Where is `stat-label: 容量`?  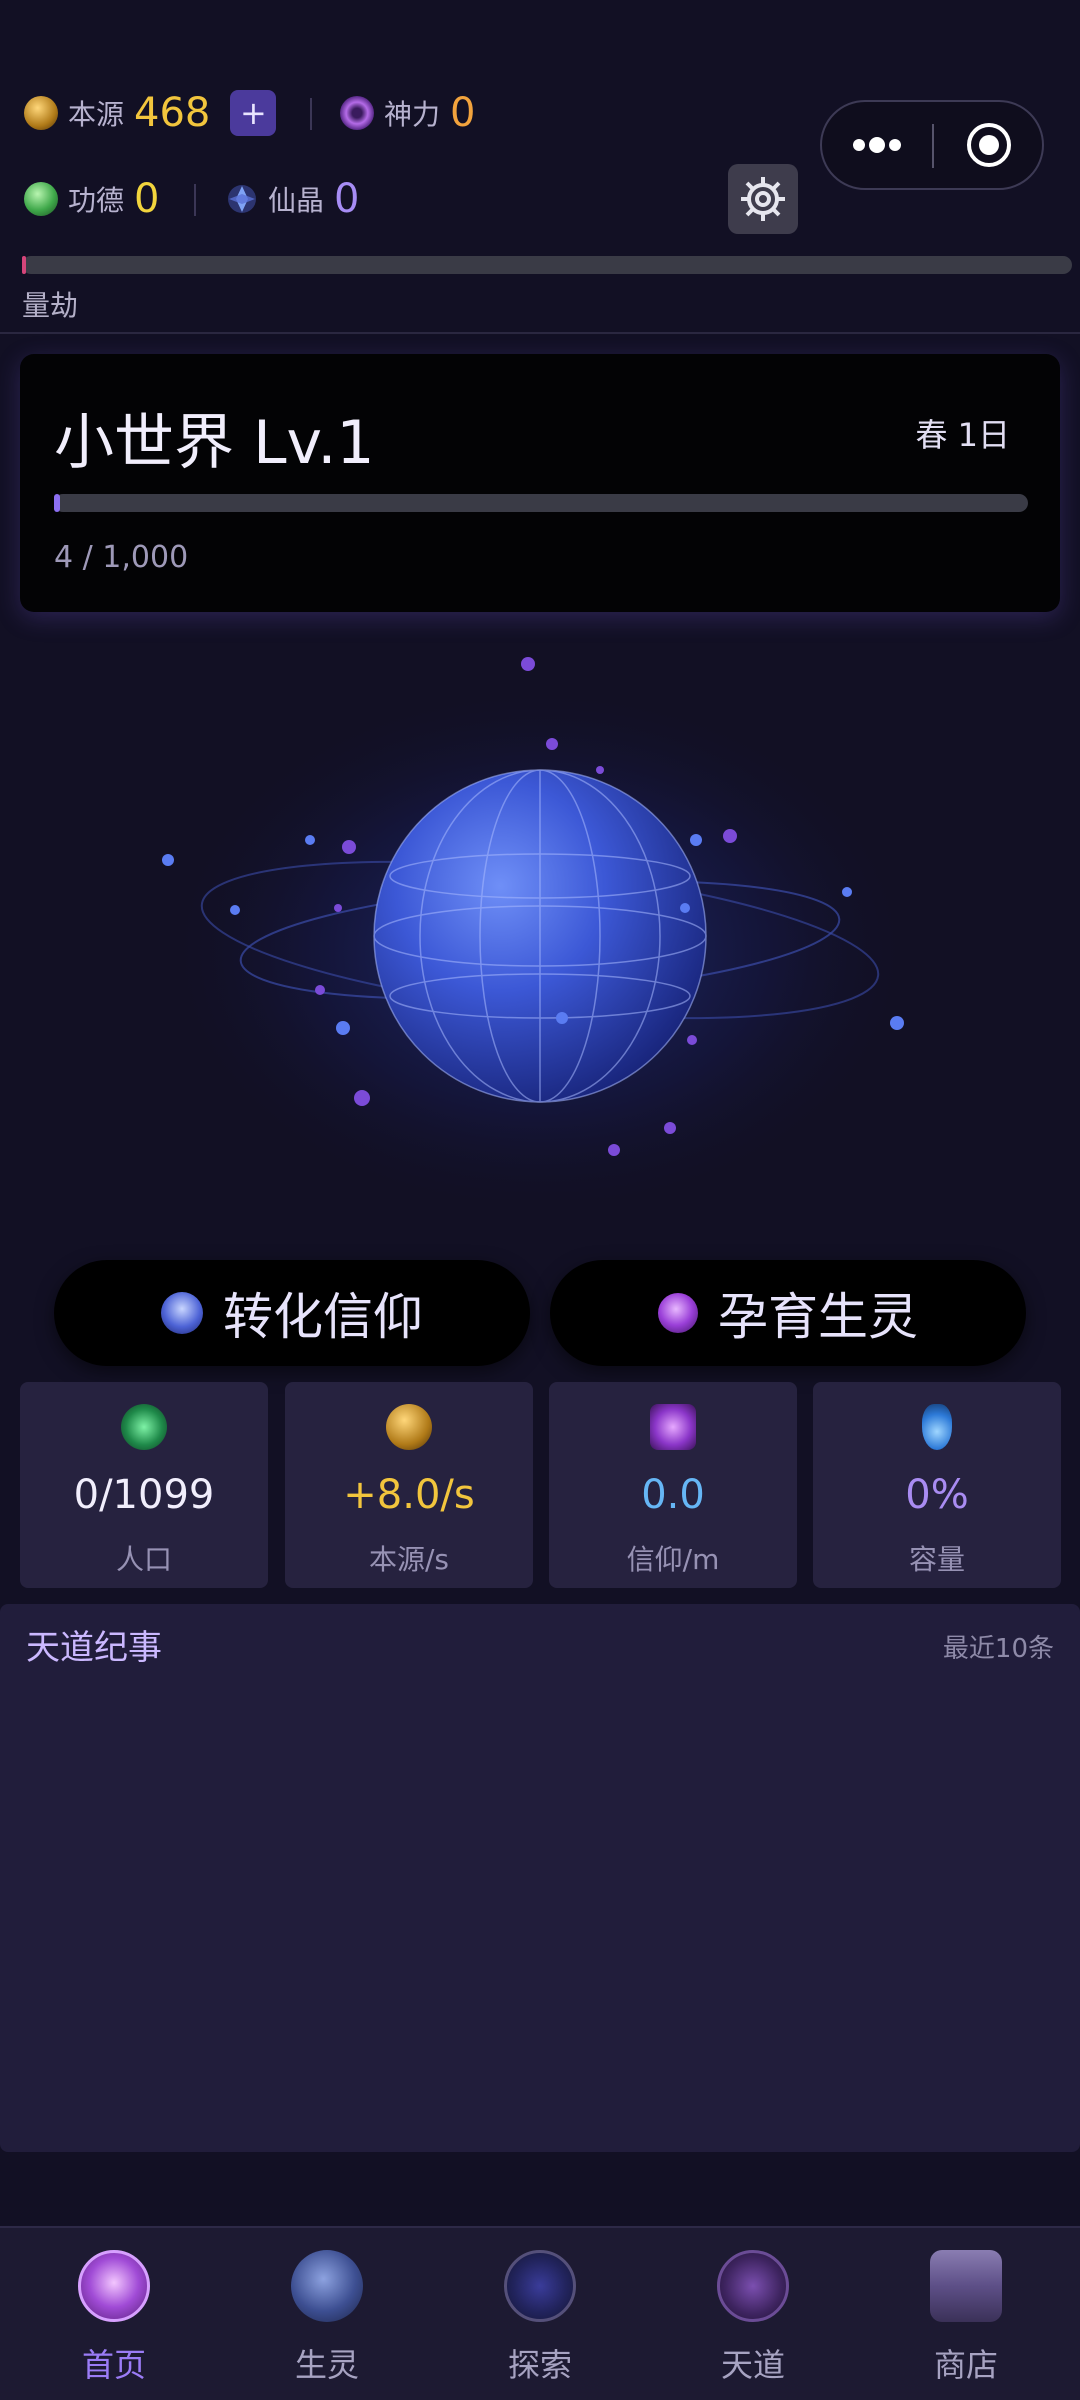 stat-label: 容量 is located at coordinates (936, 1559).